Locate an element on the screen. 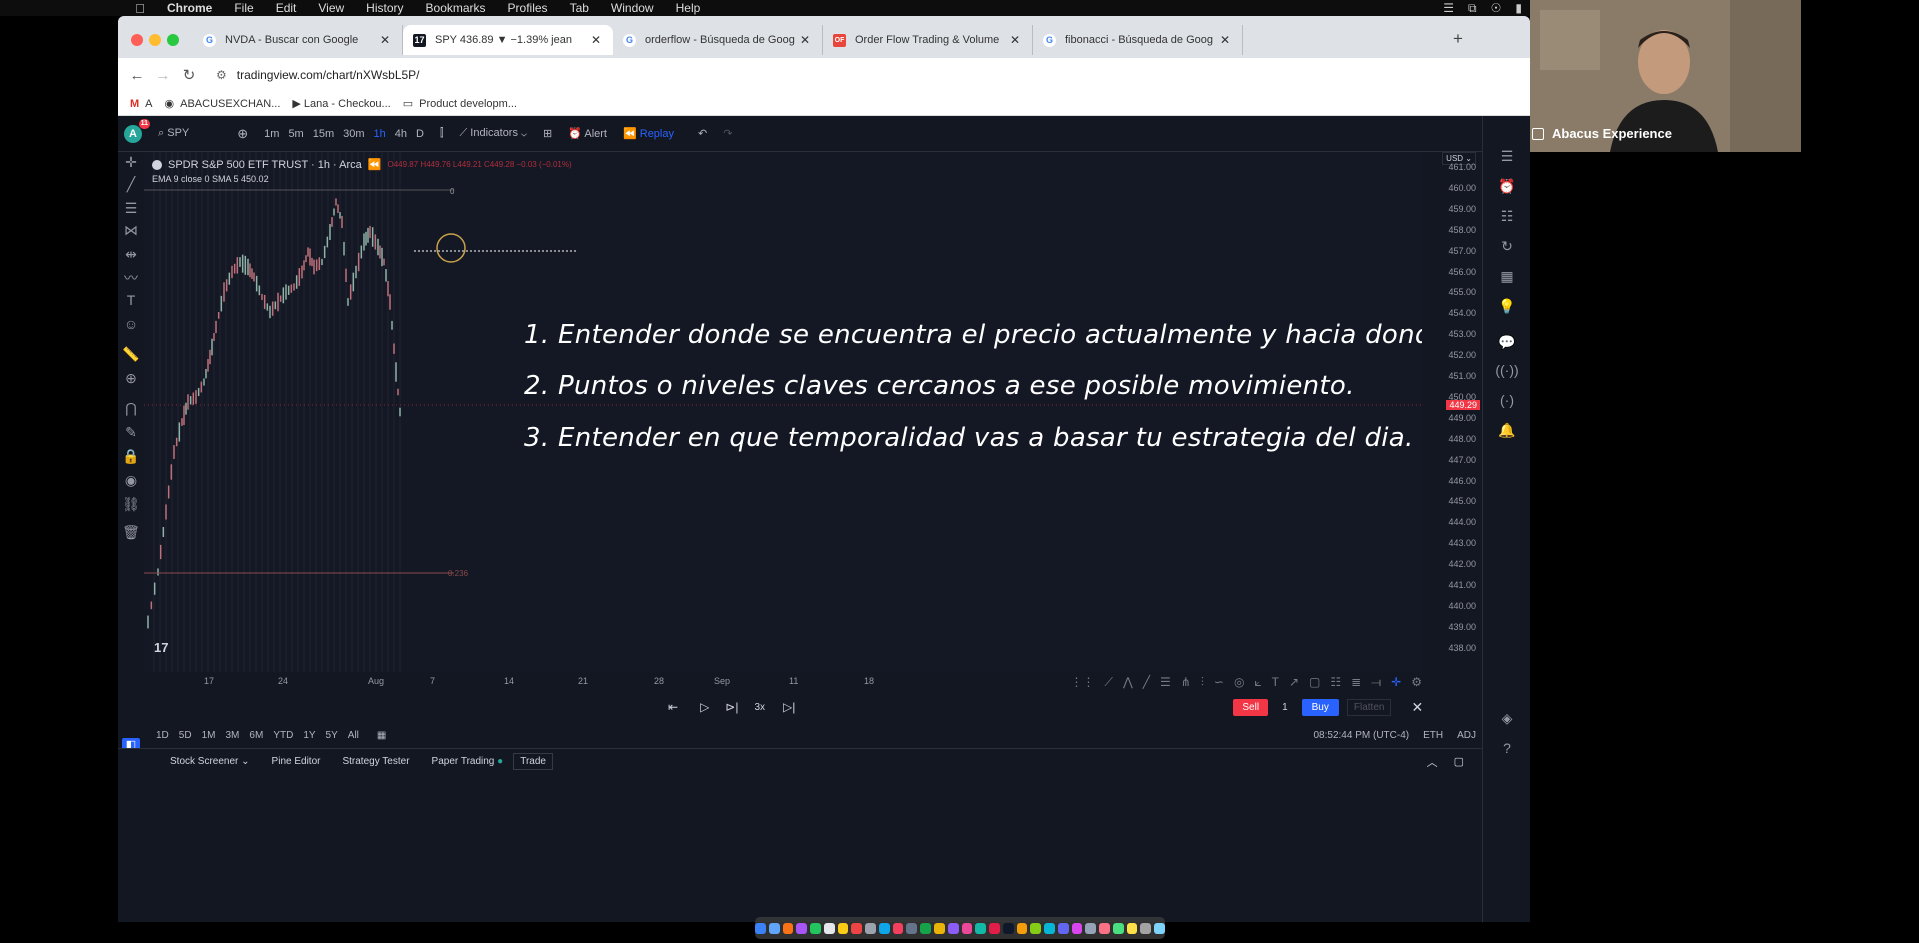 This screenshot has width=1919, height=943. tab-pine-editor: Pine Editor is located at coordinates (296, 761).